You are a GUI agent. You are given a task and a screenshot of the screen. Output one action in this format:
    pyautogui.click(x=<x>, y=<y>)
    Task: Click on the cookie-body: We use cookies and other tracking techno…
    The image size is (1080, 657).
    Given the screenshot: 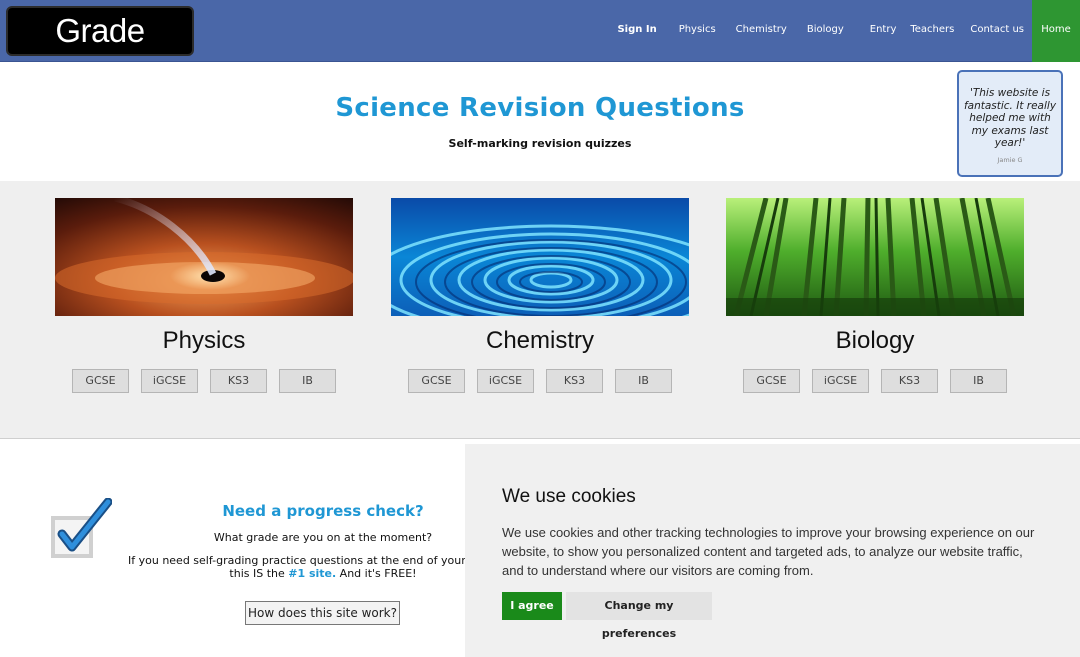 What is the action you would take?
    pyautogui.click(x=768, y=551)
    